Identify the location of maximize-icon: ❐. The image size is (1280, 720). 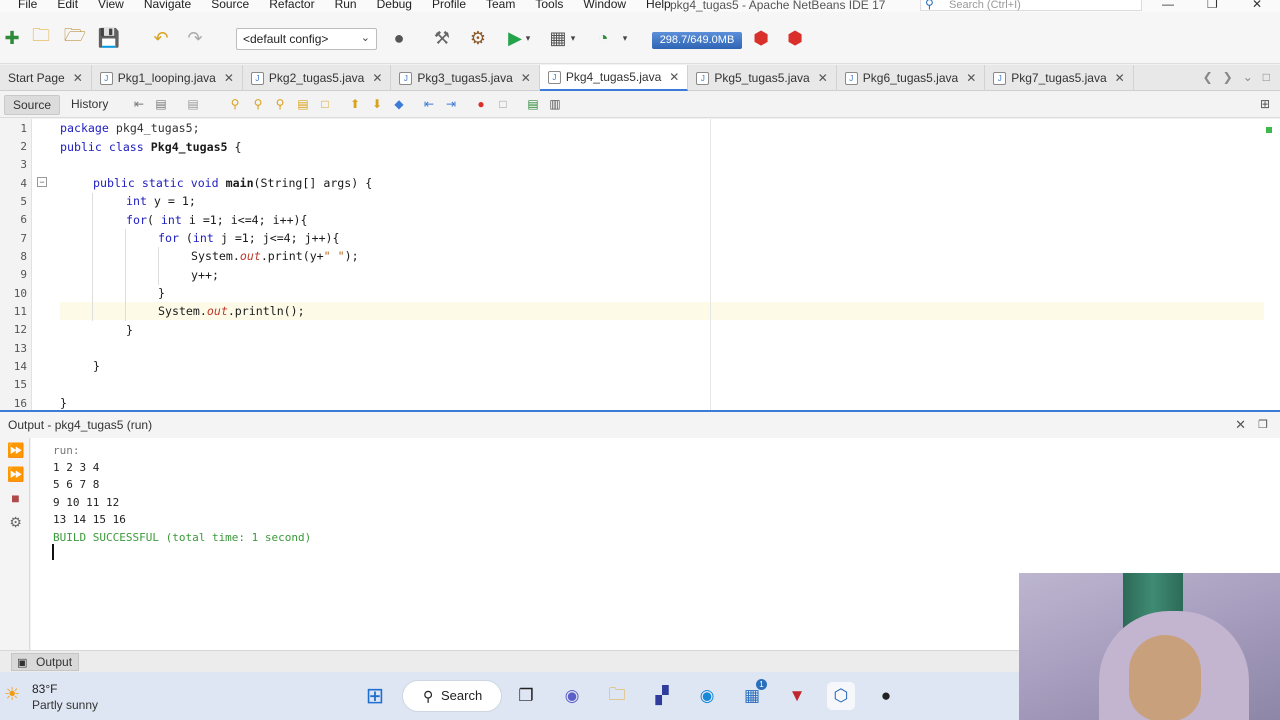
(1263, 424).